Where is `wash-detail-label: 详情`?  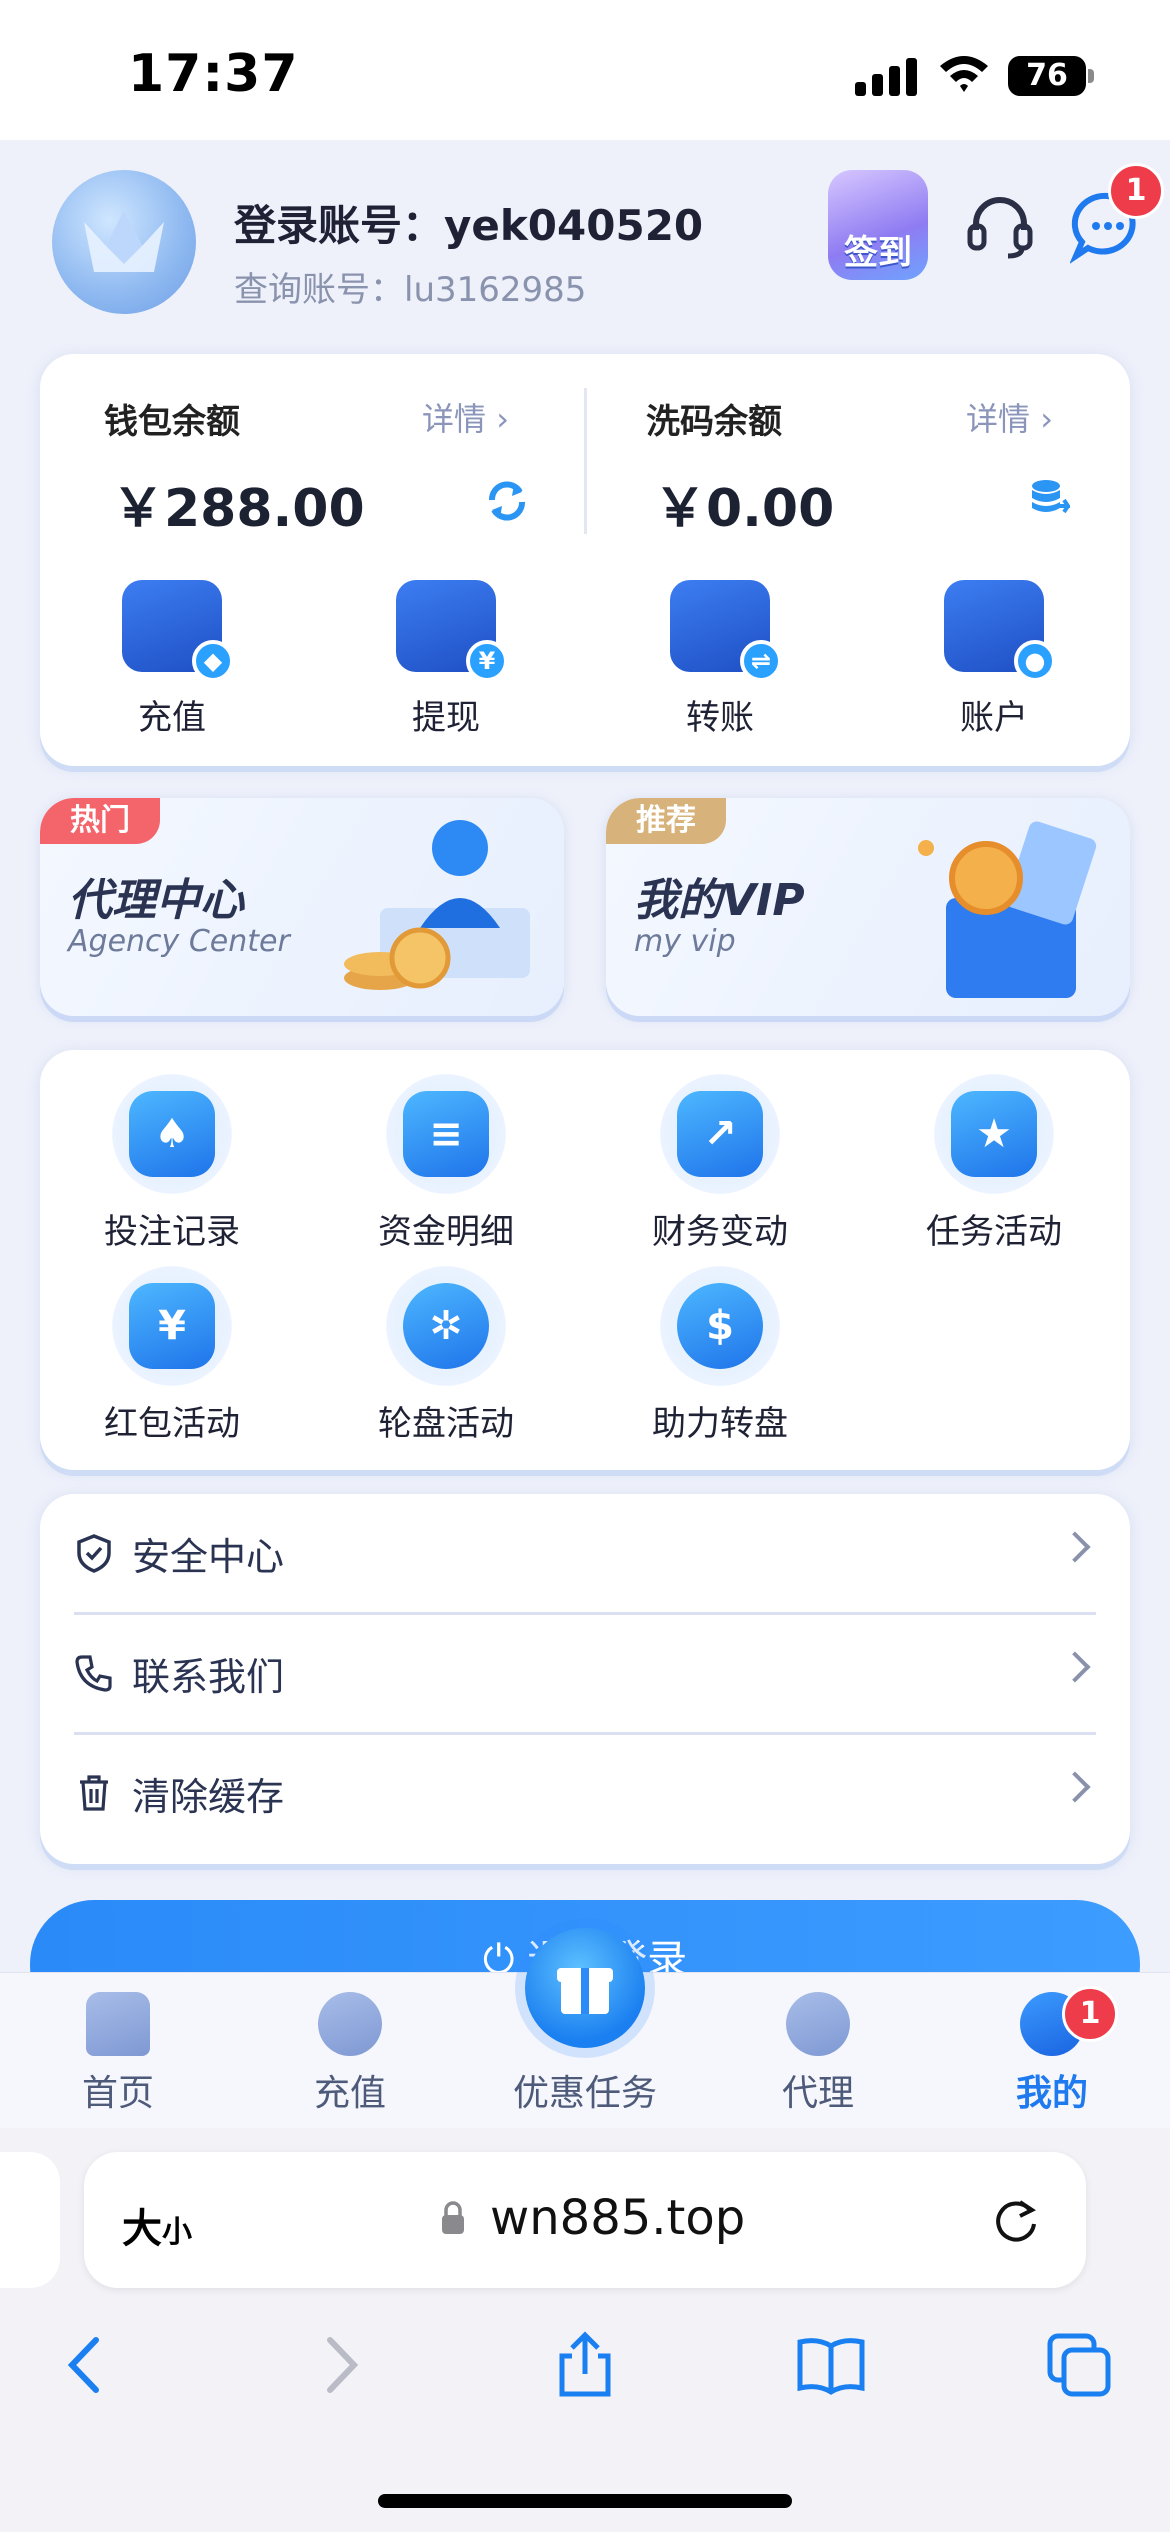
wash-detail-label: 详情 is located at coordinates (998, 419).